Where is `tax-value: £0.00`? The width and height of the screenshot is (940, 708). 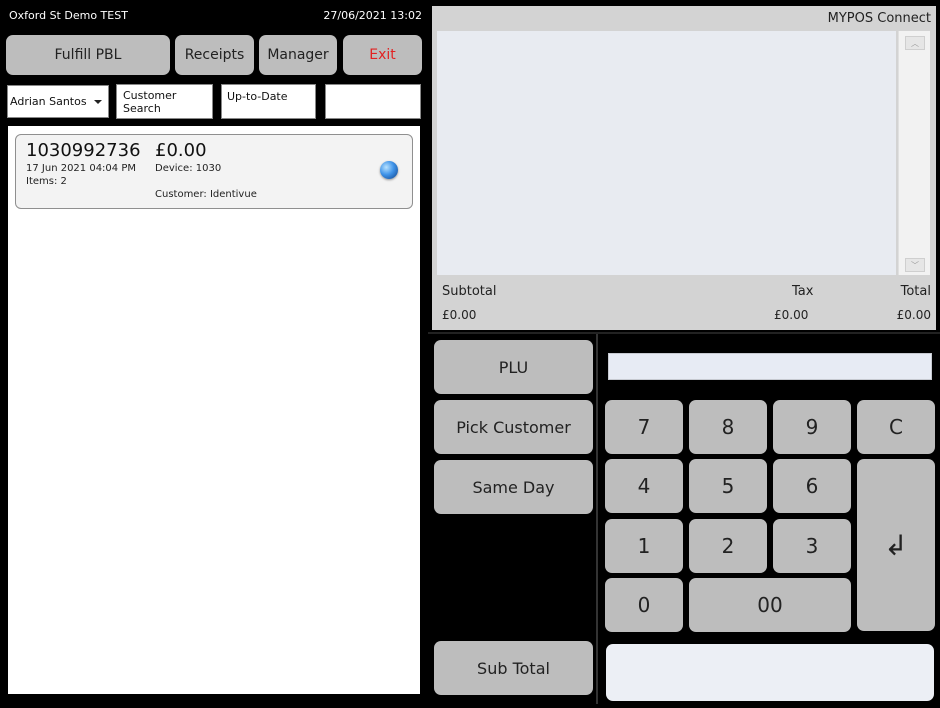
tax-value: £0.00 is located at coordinates (791, 315).